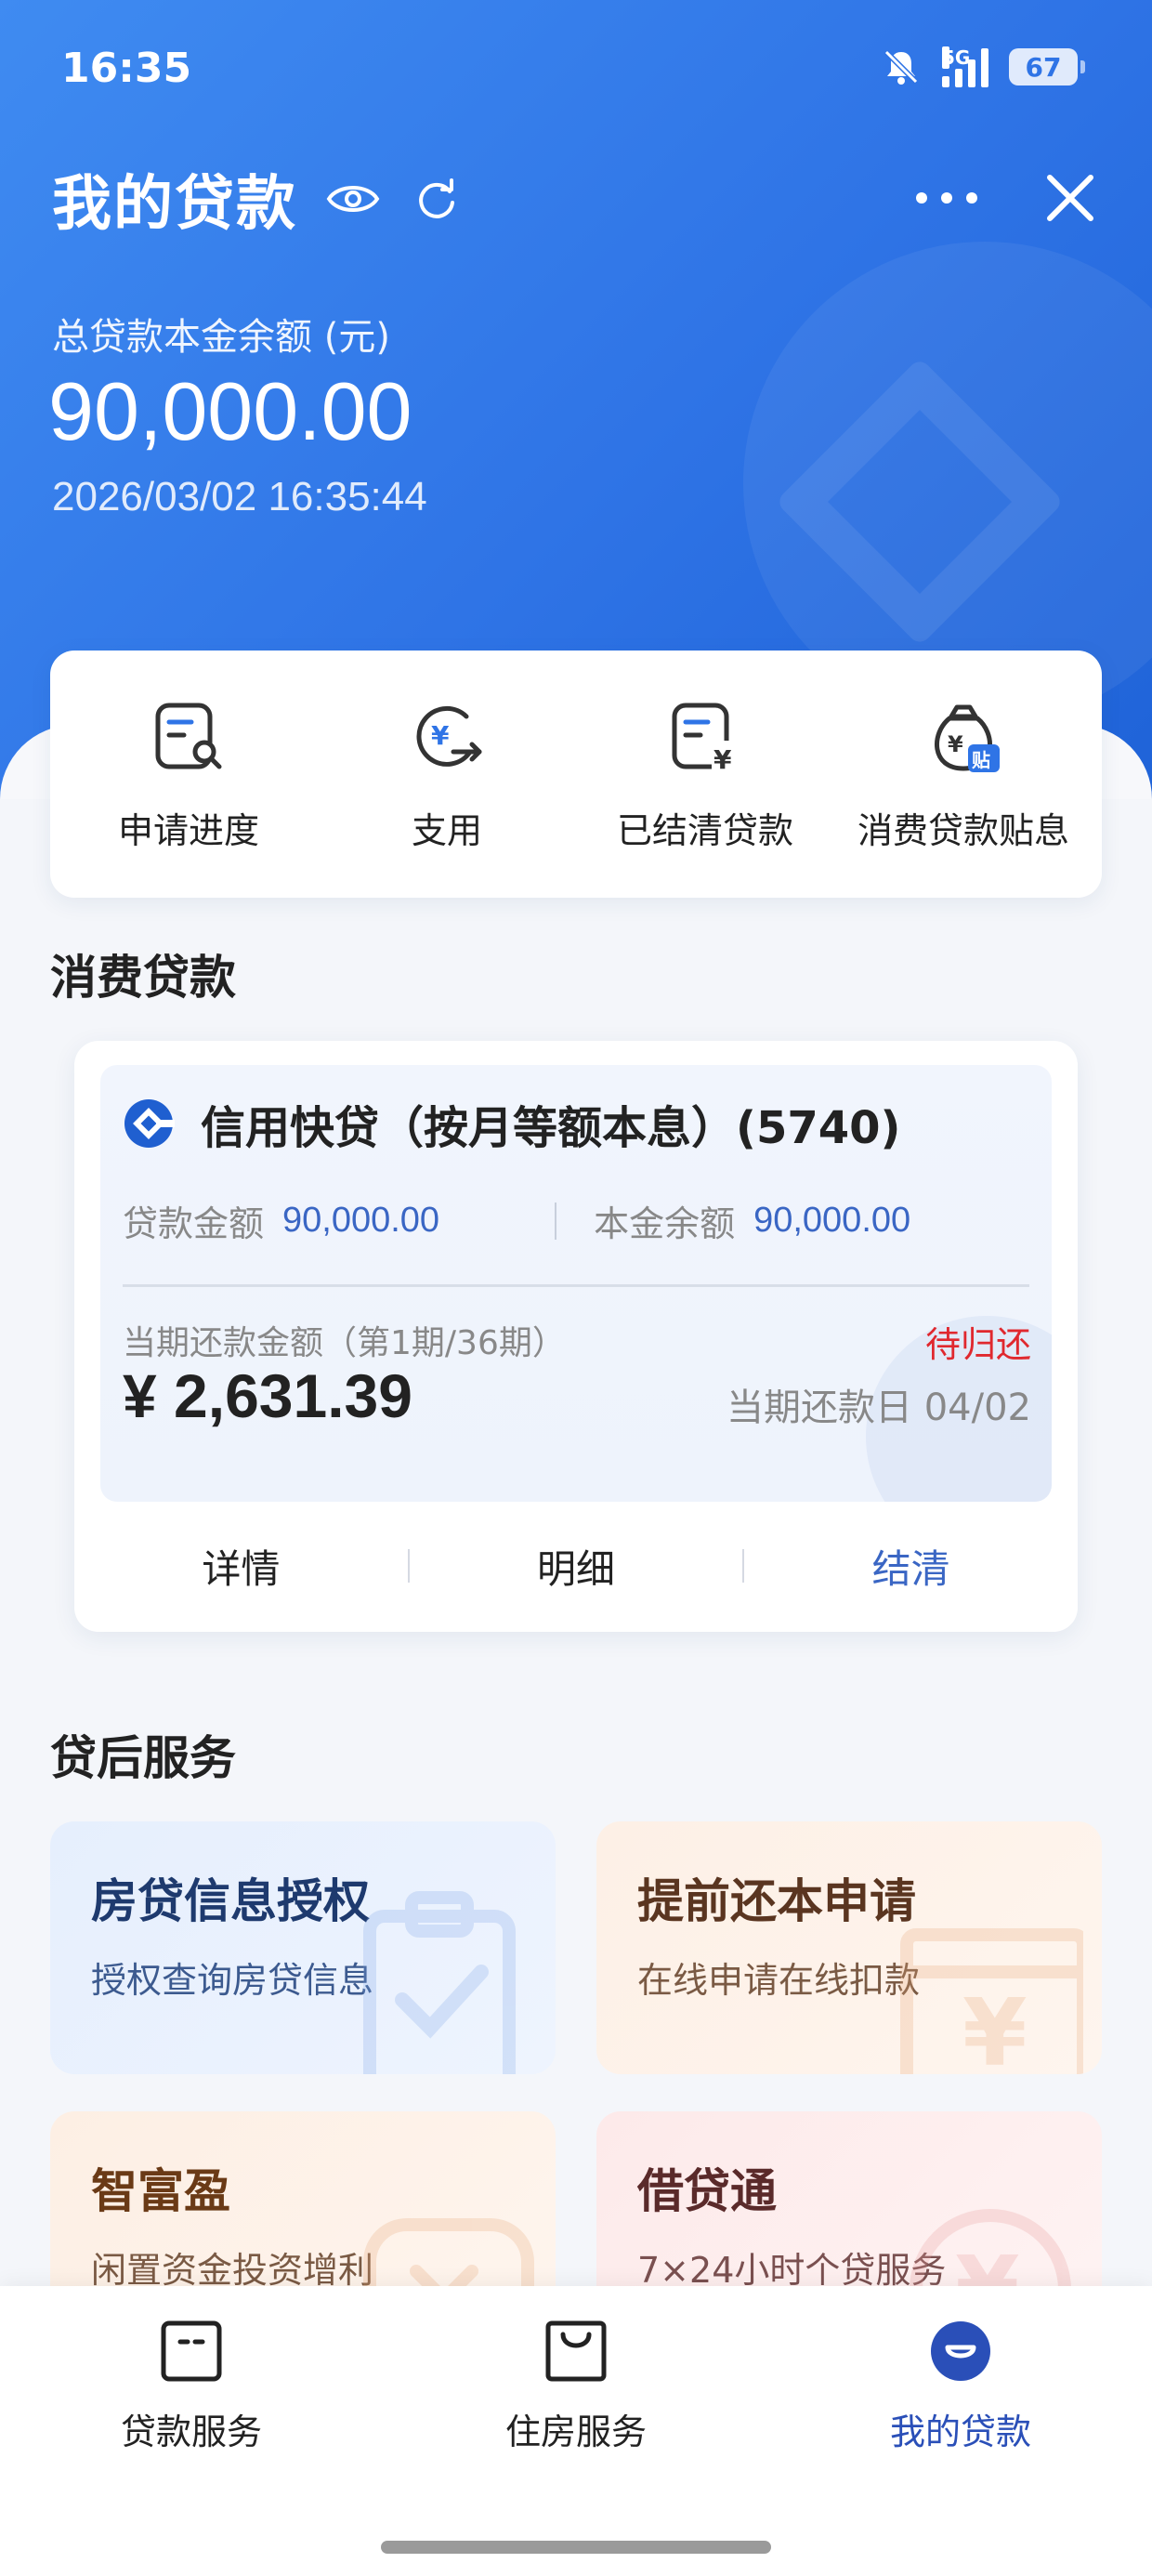 The width and height of the screenshot is (1152, 2576). Describe the element at coordinates (361, 1220) in the screenshot. I see `loan-amount-value: 90,000.00` at that location.